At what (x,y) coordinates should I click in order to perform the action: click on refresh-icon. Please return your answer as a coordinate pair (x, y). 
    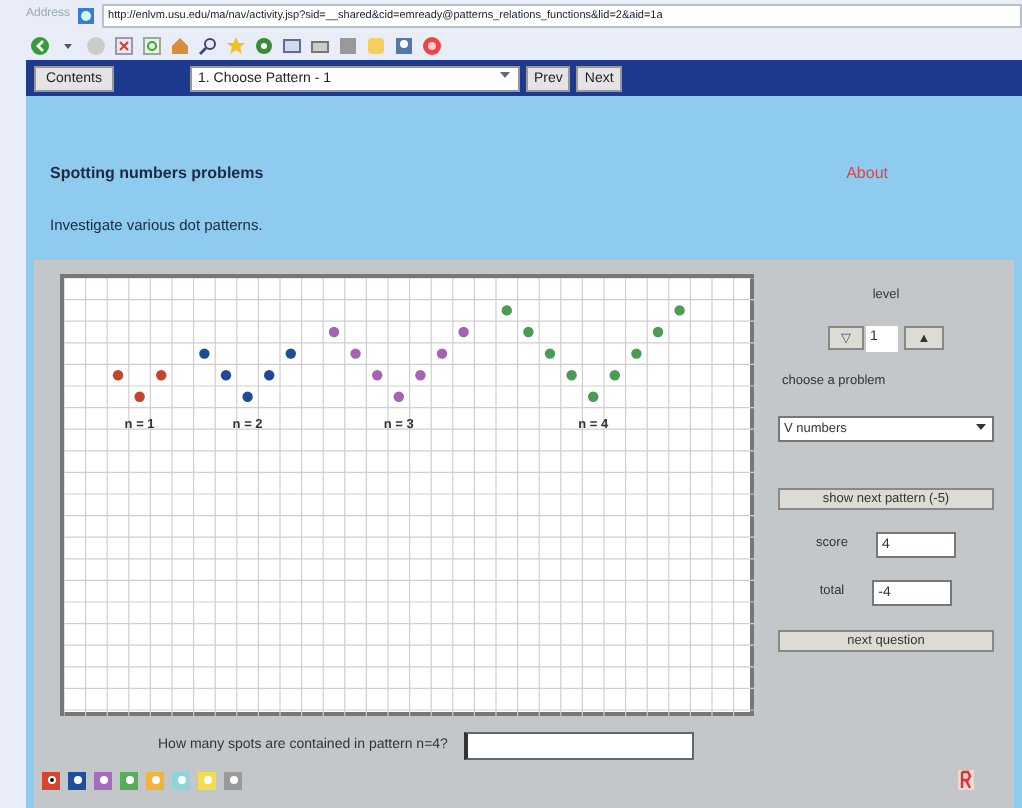
    Looking at the image, I should click on (152, 45).